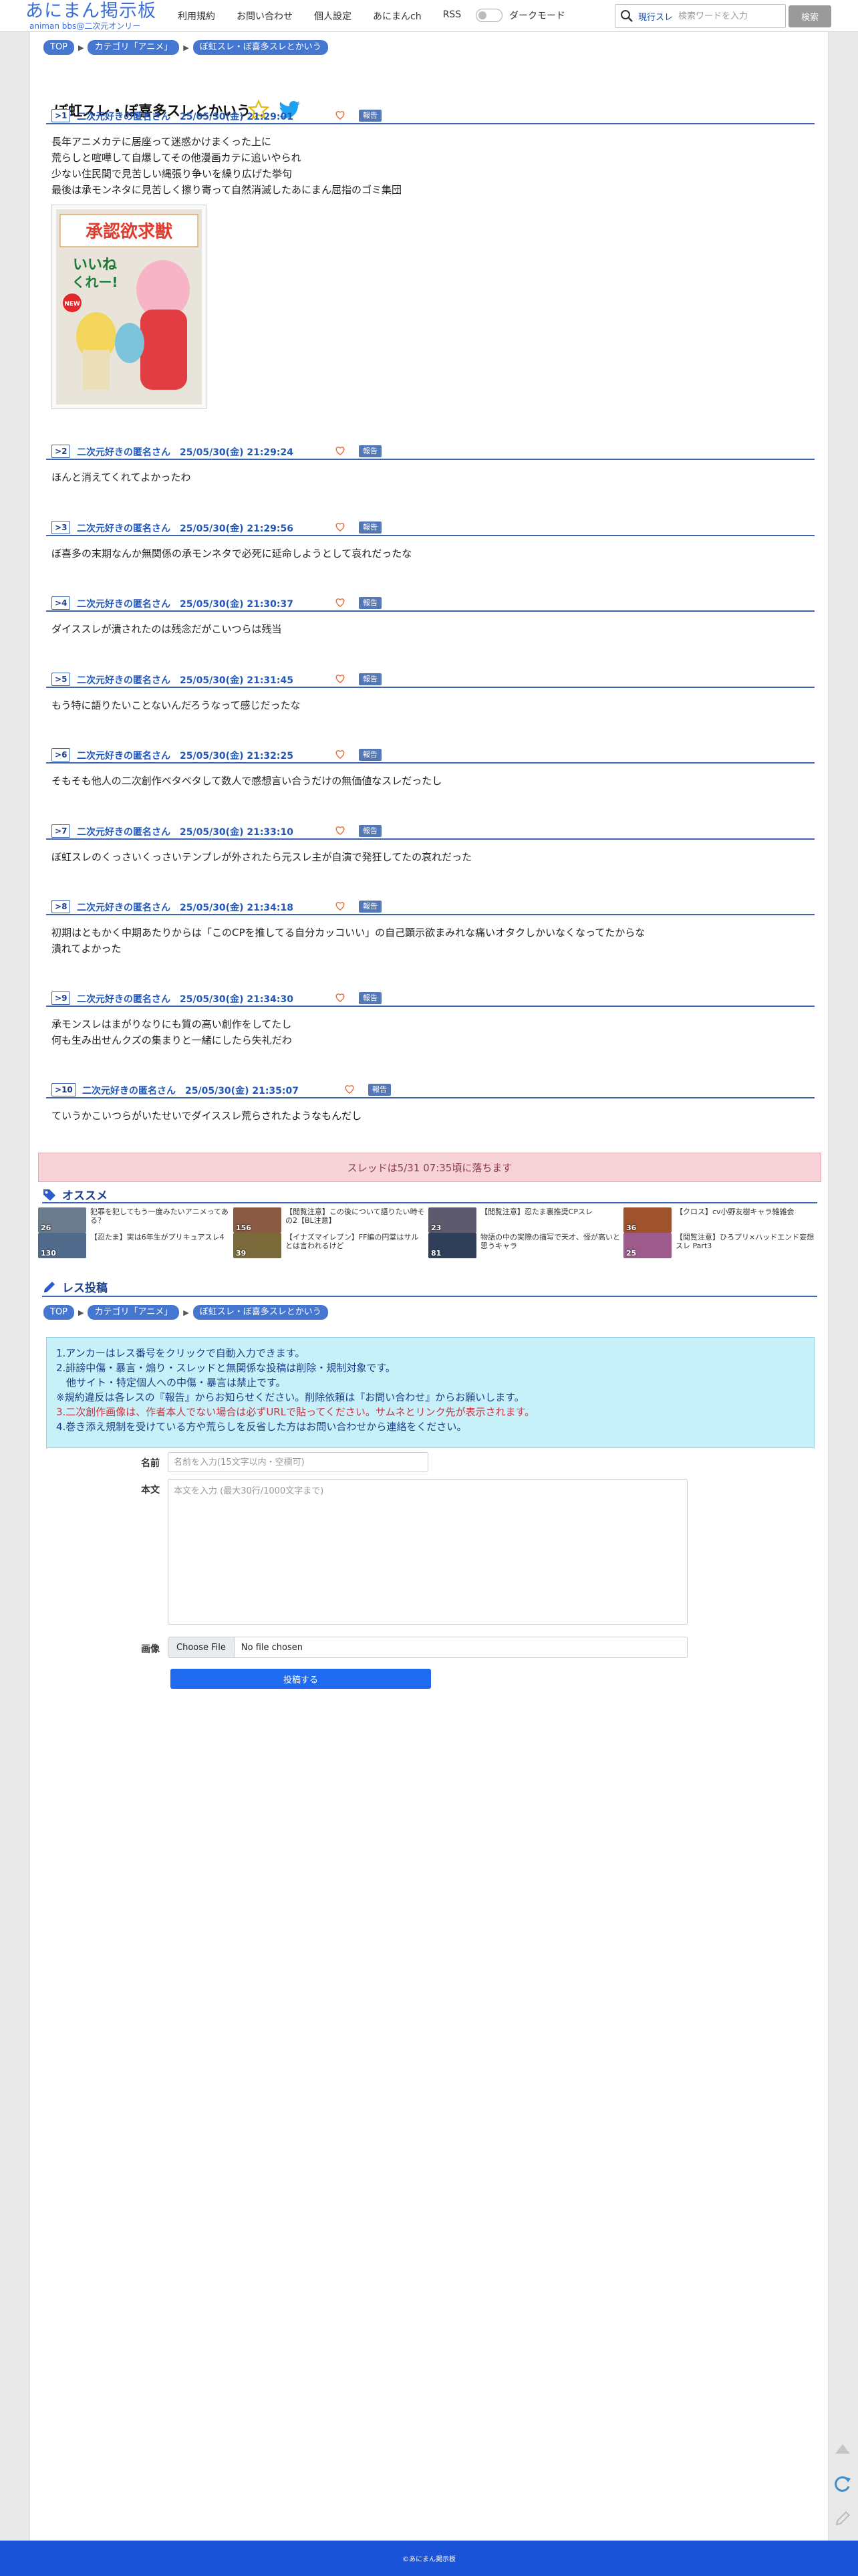  What do you see at coordinates (735, 1211) in the screenshot?
I see `recommend-item-title: 【クロス】cv小野友樹キャラ雑雑会` at bounding box center [735, 1211].